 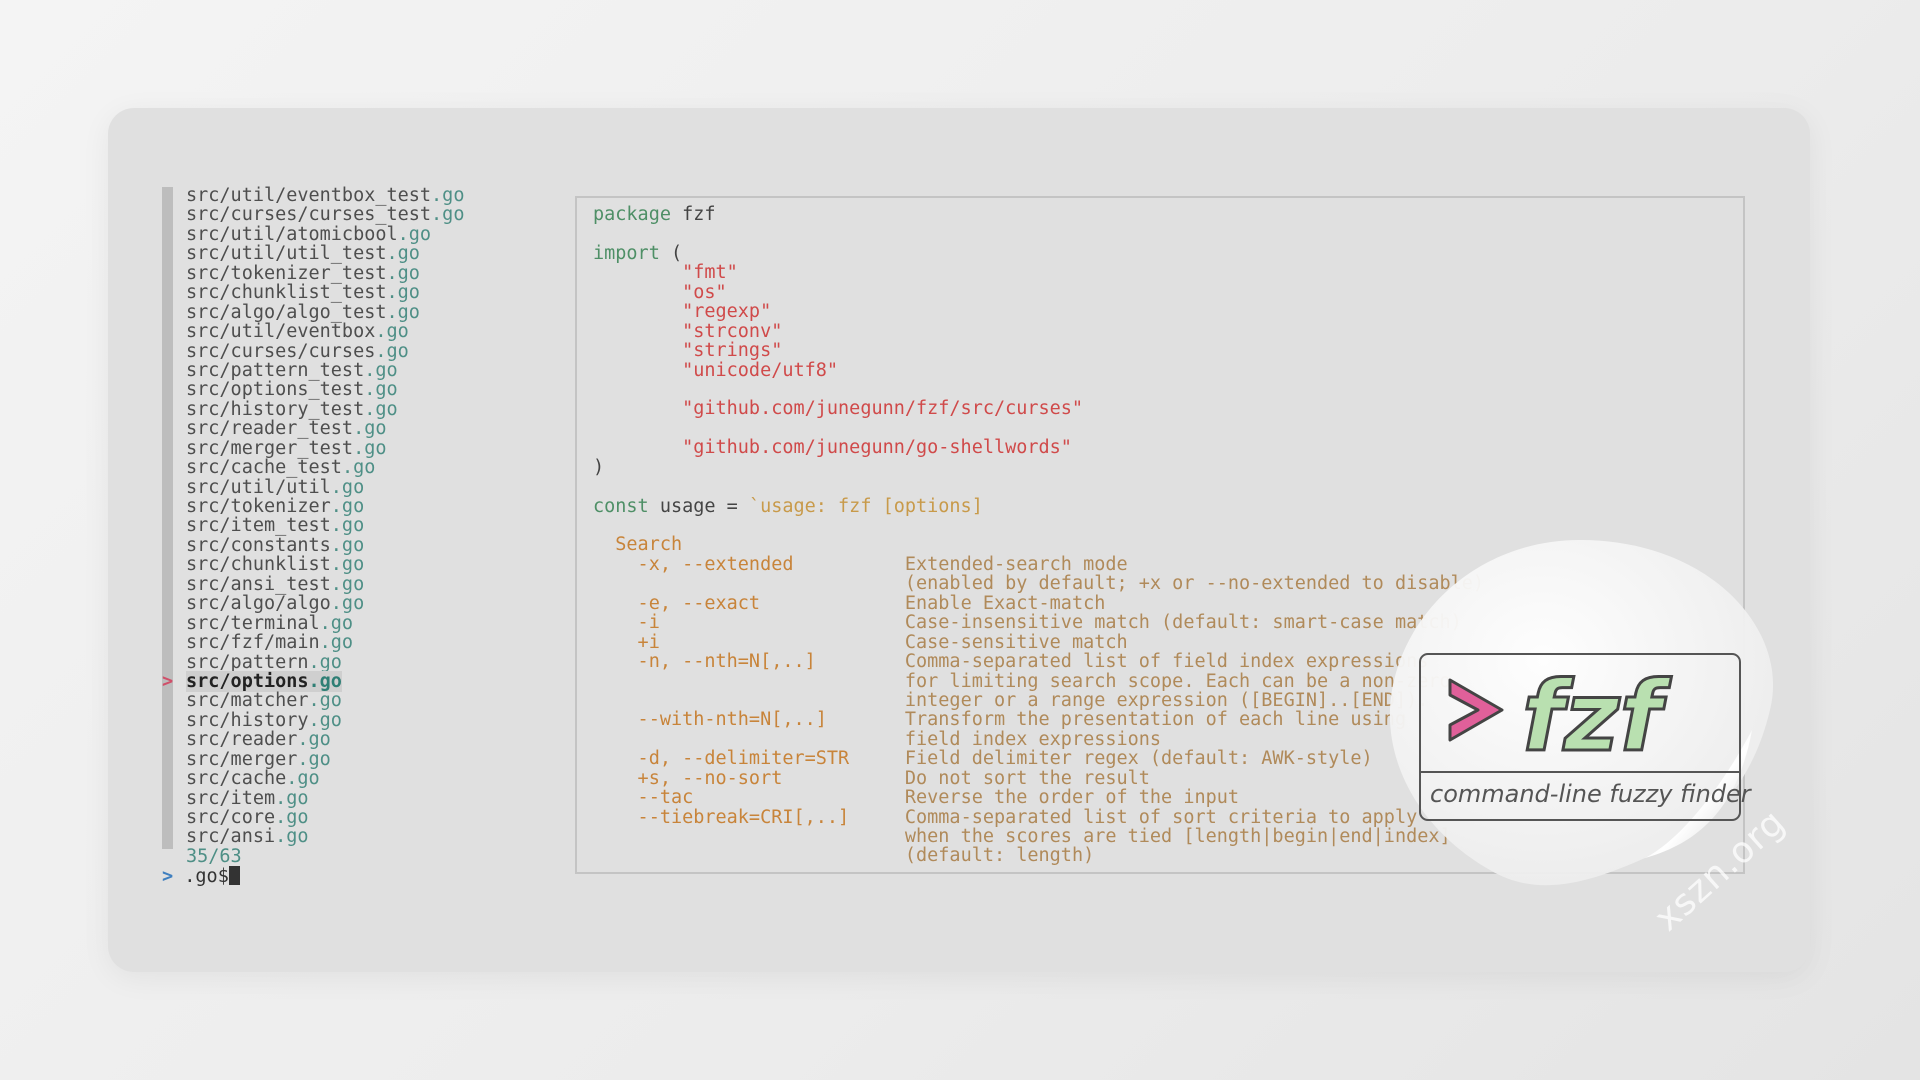 I want to click on code-line: "strings", so click(x=732, y=351).